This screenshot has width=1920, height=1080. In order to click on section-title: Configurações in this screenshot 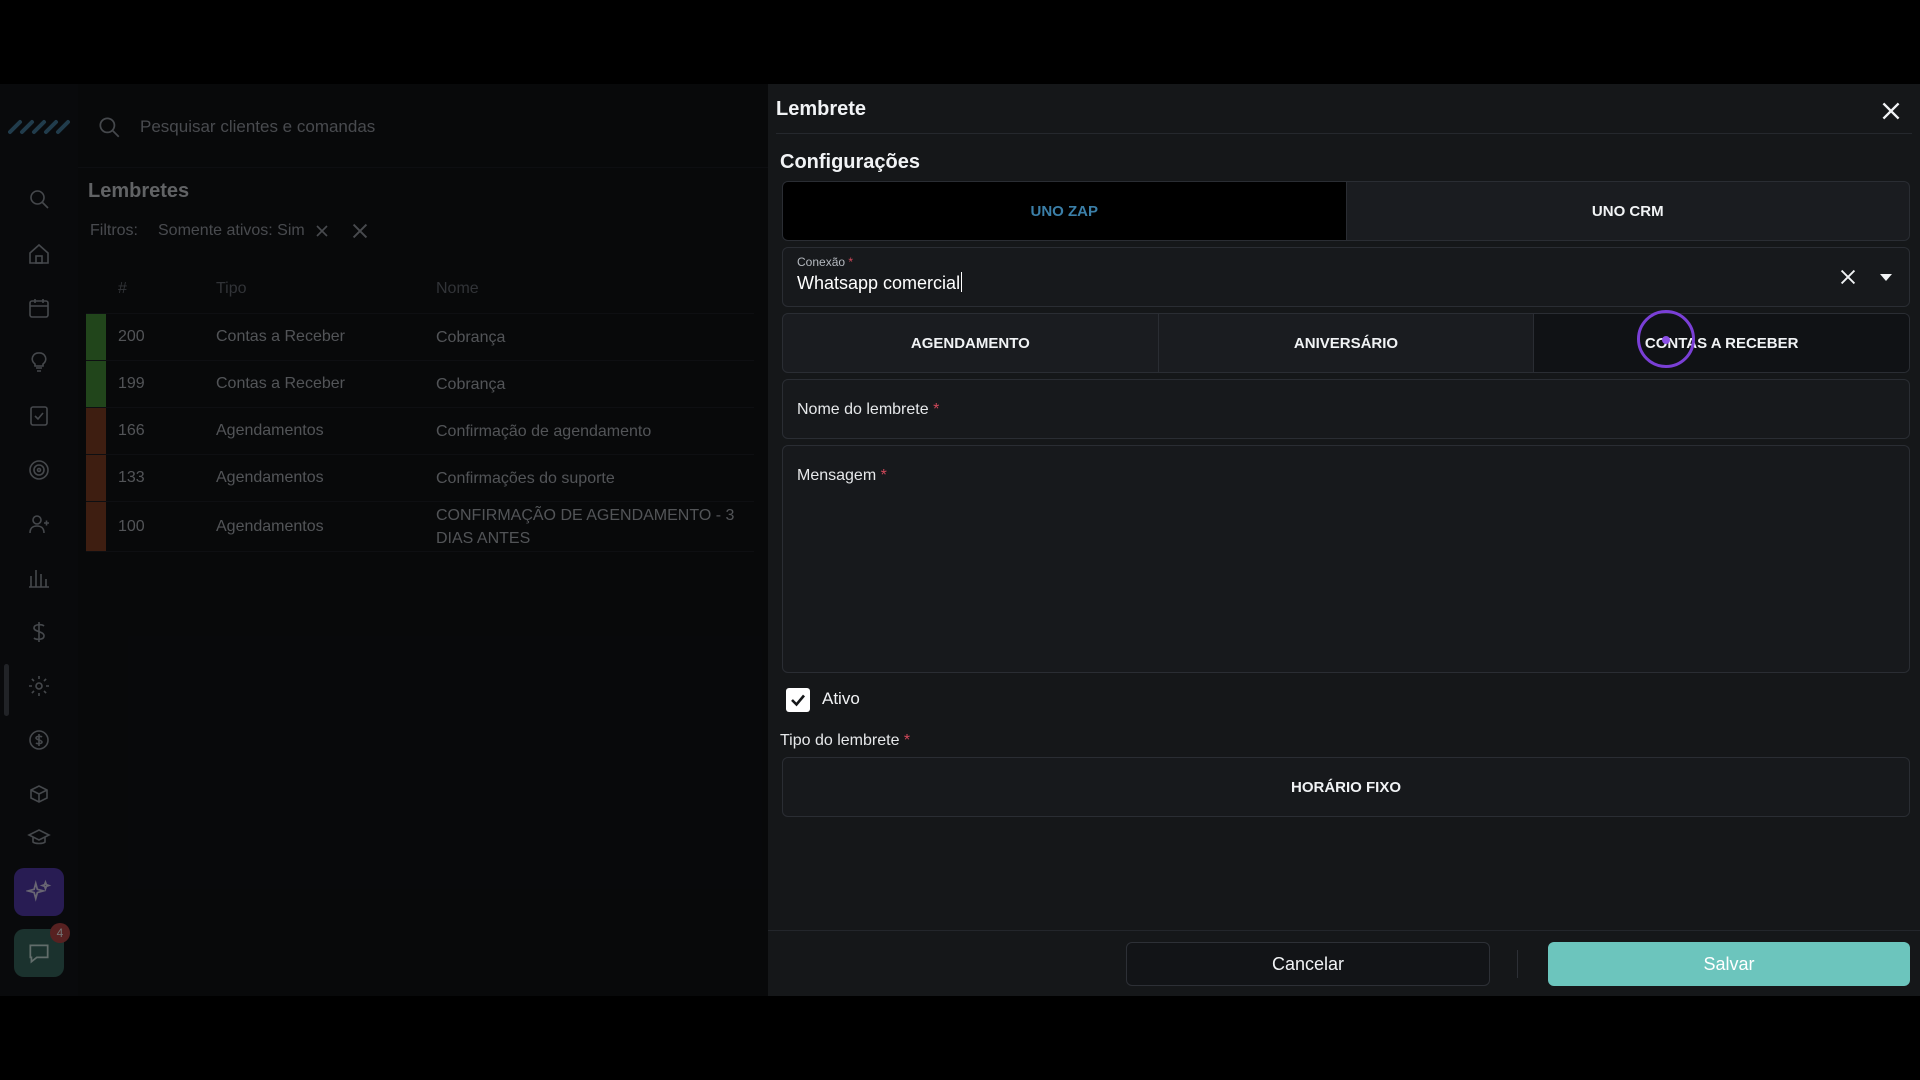, I will do `click(850, 162)`.